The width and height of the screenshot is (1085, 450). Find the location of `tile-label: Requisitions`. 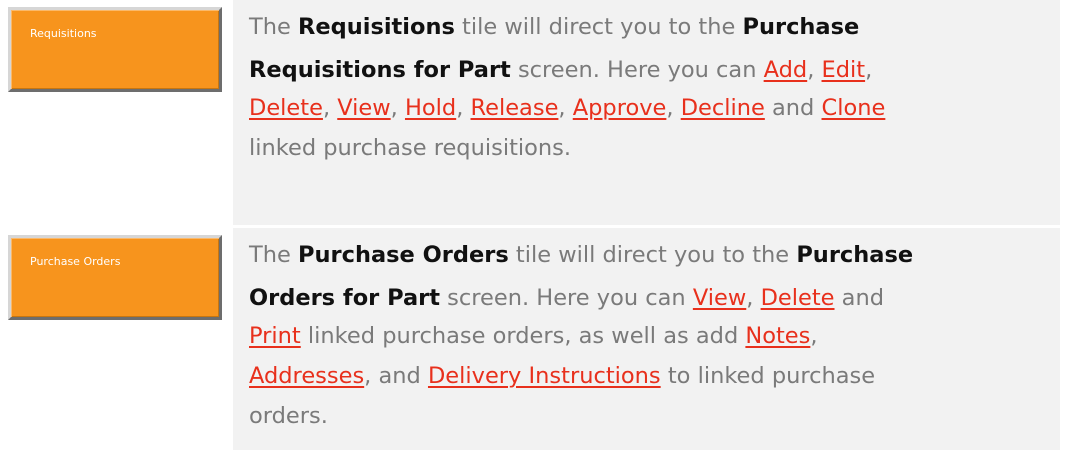

tile-label: Requisitions is located at coordinates (63, 33).